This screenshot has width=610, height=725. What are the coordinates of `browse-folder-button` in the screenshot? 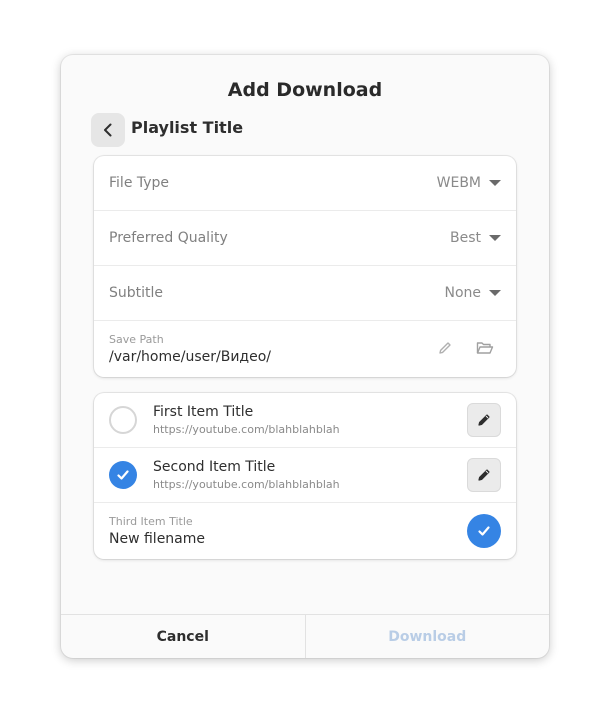 It's located at (485, 348).